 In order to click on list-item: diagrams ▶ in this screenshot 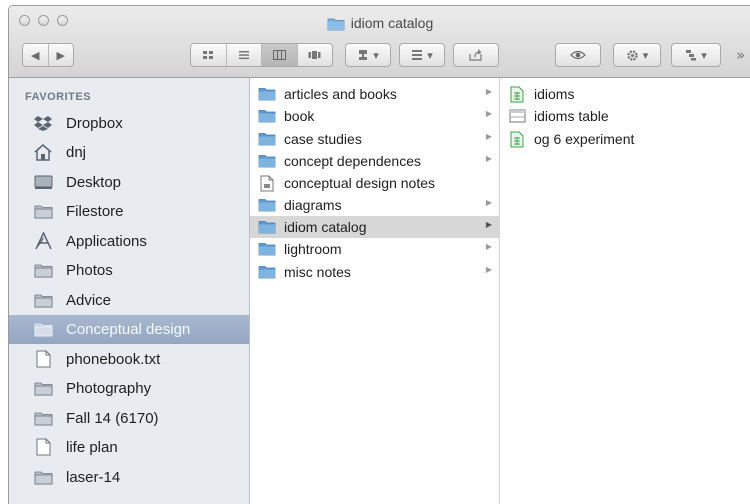, I will do `click(374, 205)`.